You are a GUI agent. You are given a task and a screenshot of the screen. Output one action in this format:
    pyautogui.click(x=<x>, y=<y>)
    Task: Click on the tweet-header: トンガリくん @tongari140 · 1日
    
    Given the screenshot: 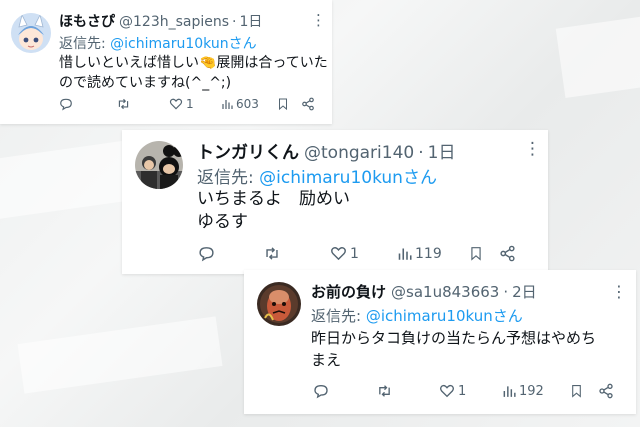 What is the action you would take?
    pyautogui.click(x=326, y=150)
    